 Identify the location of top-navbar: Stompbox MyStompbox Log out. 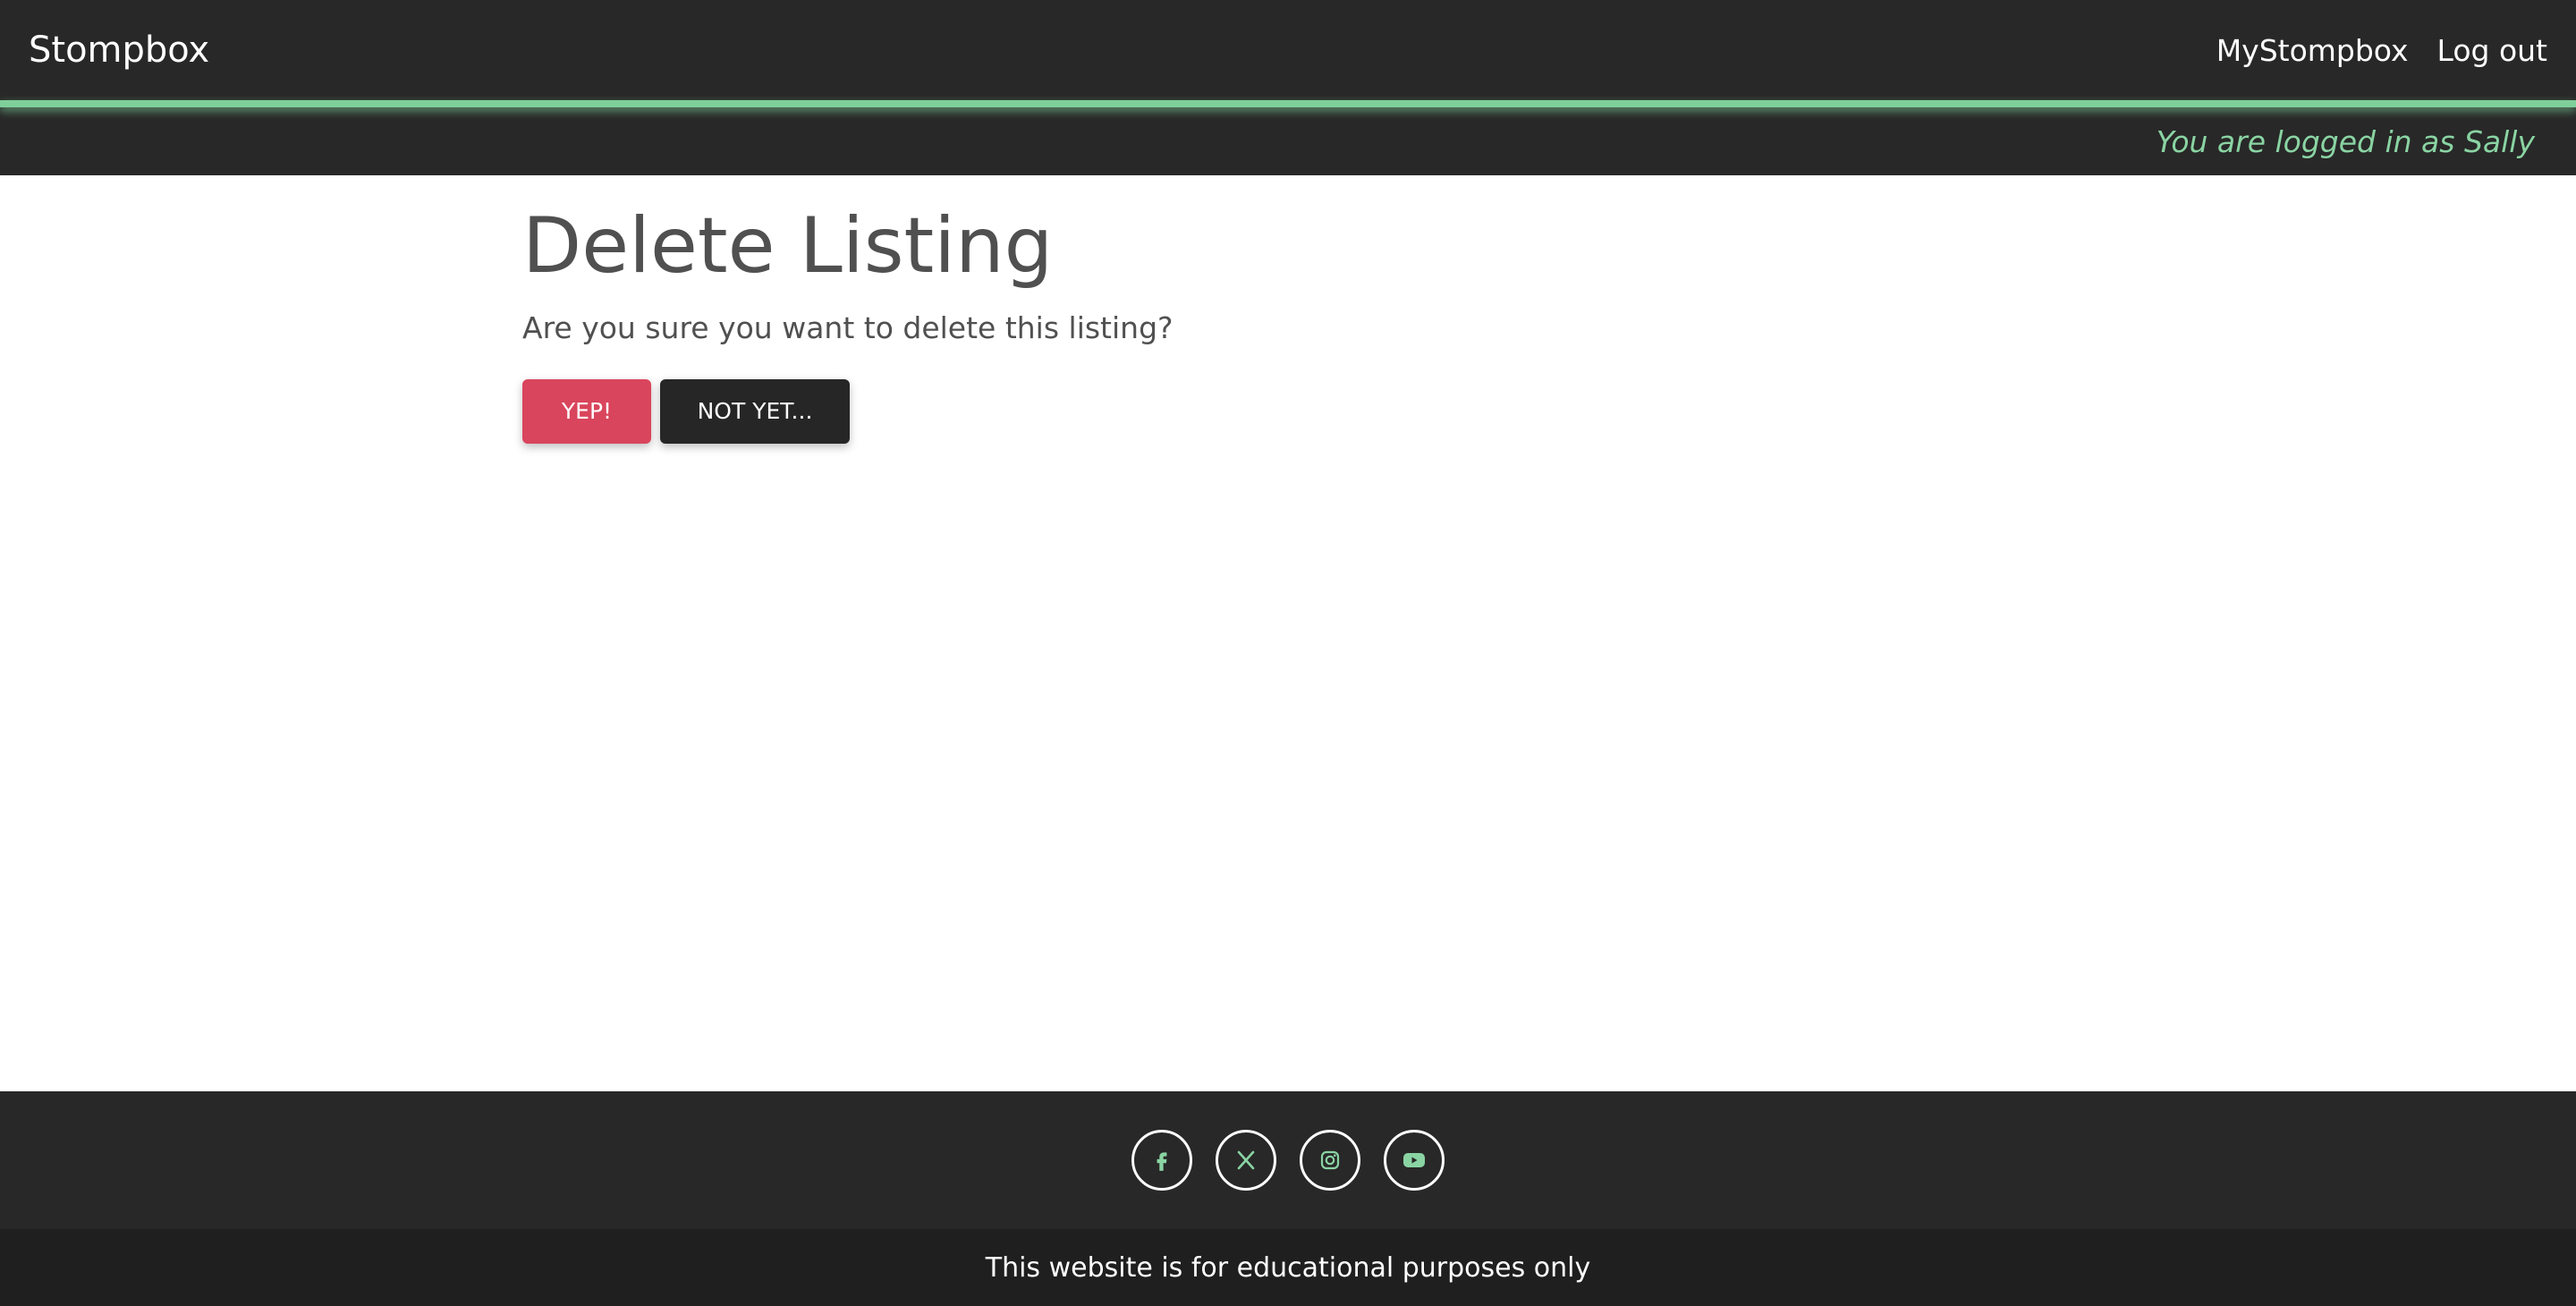
(1288, 50).